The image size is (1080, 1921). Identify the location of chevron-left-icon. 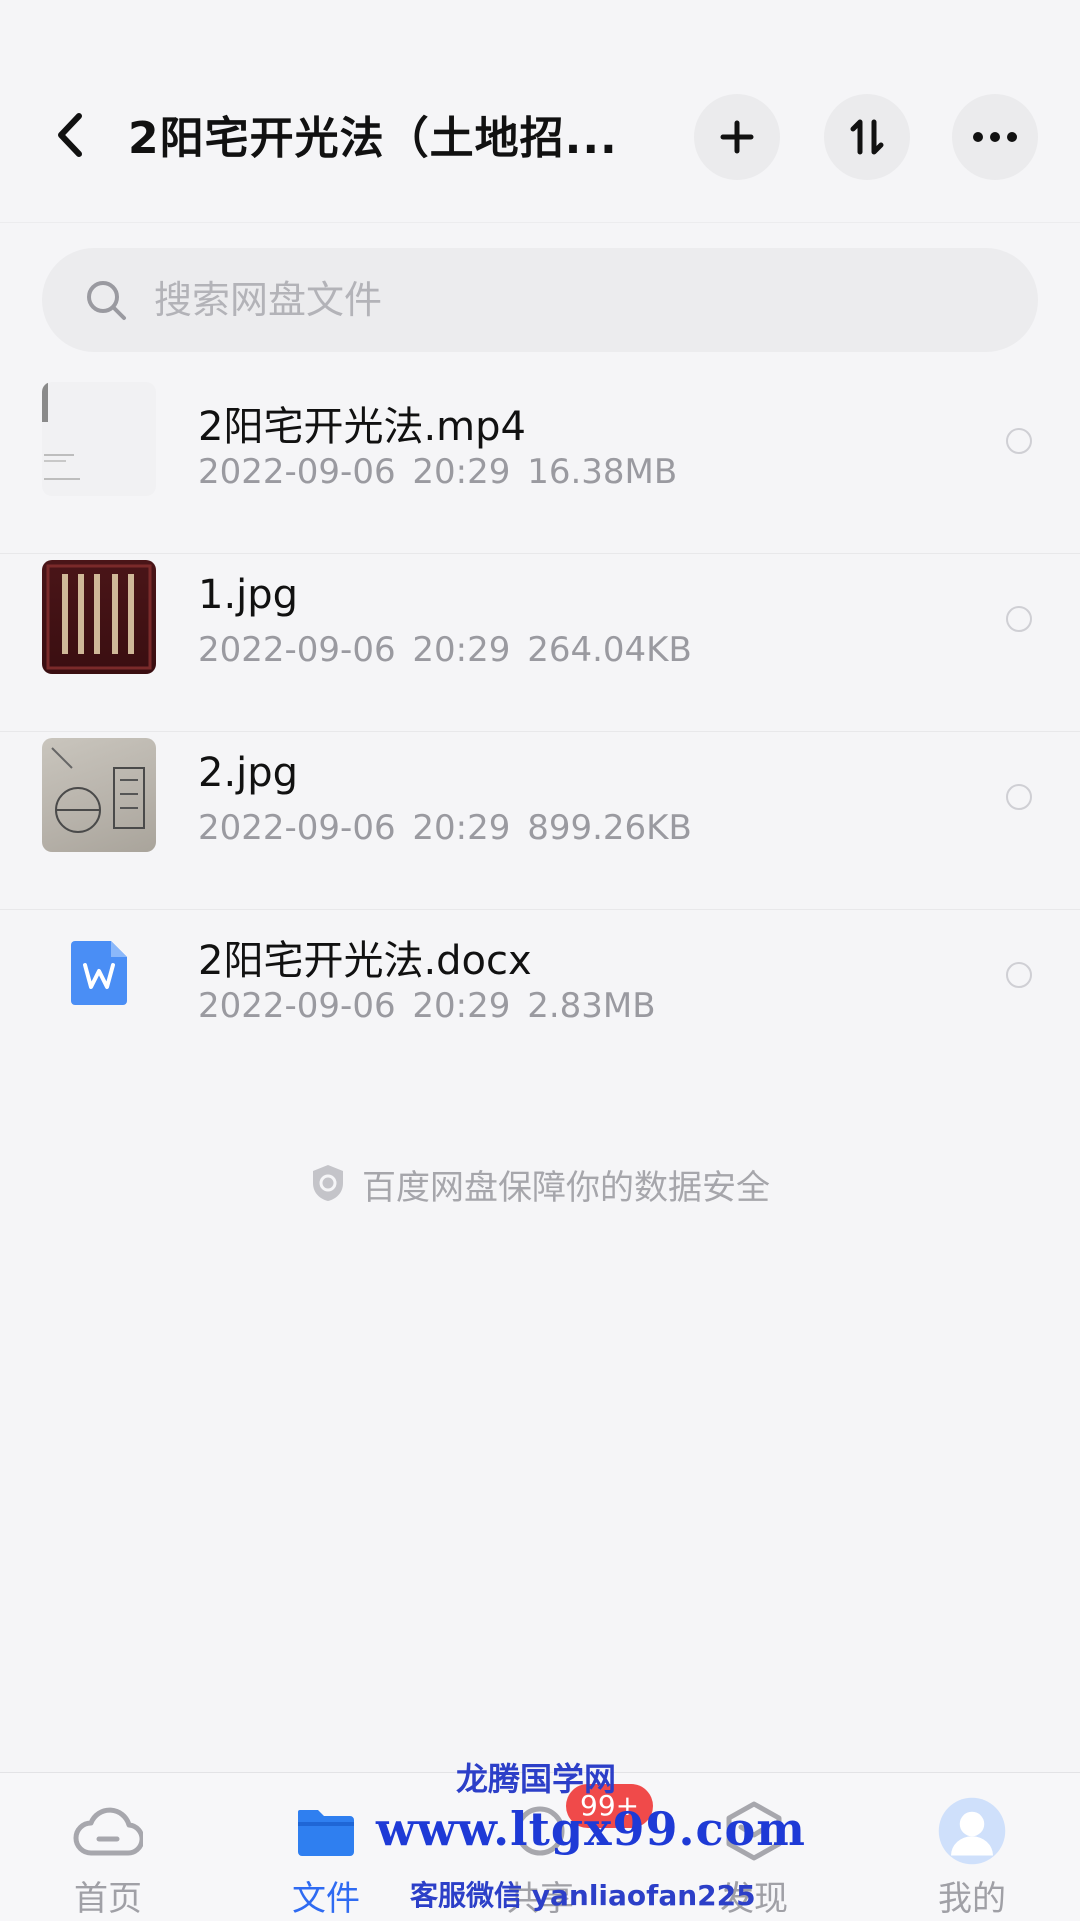
(70, 135).